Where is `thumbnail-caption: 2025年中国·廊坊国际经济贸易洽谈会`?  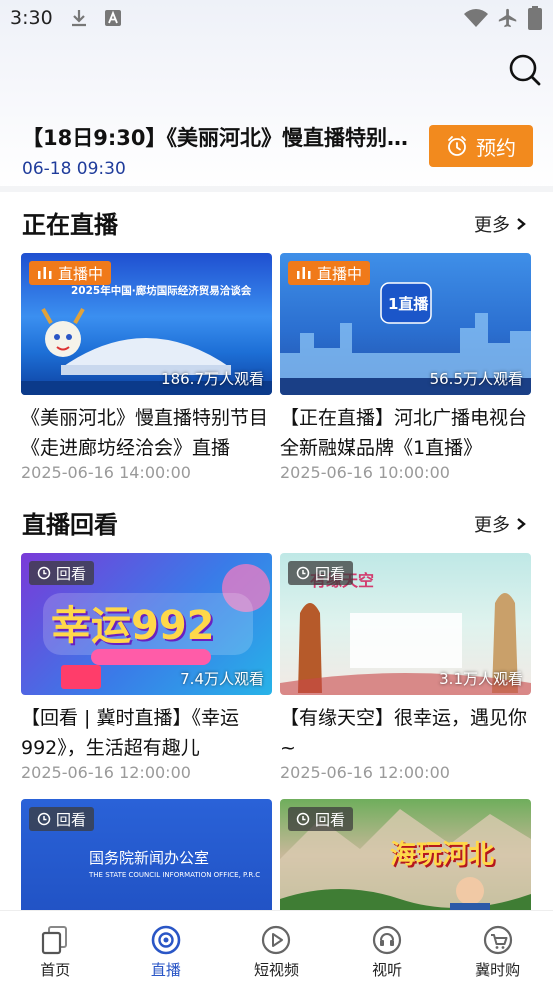 thumbnail-caption: 2025年中国·廊坊国际经济贸易洽谈会 is located at coordinates (161, 291).